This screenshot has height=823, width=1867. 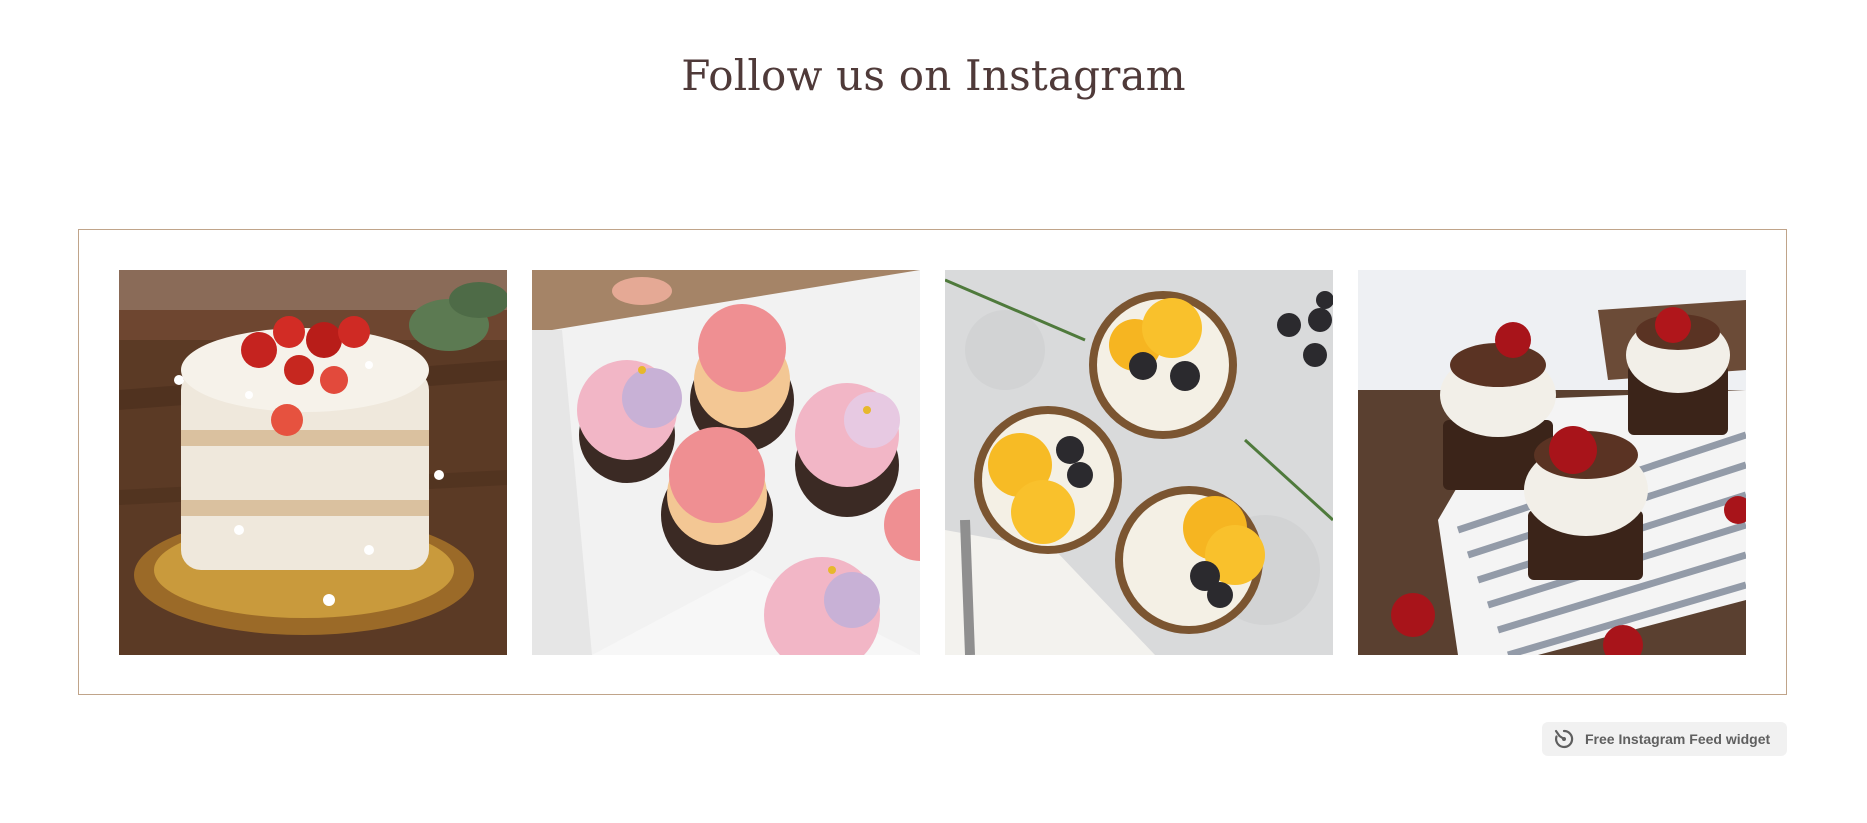 I want to click on section-title: Follow us on Instagram, so click(x=933, y=75).